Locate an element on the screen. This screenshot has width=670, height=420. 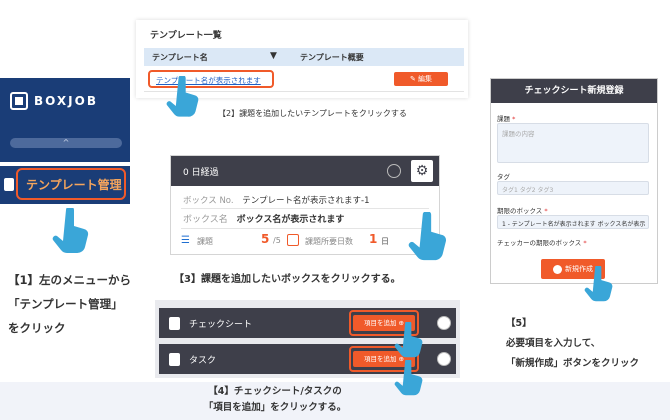
caption-line: 必要項目を入力して、 is located at coordinates (553, 343).